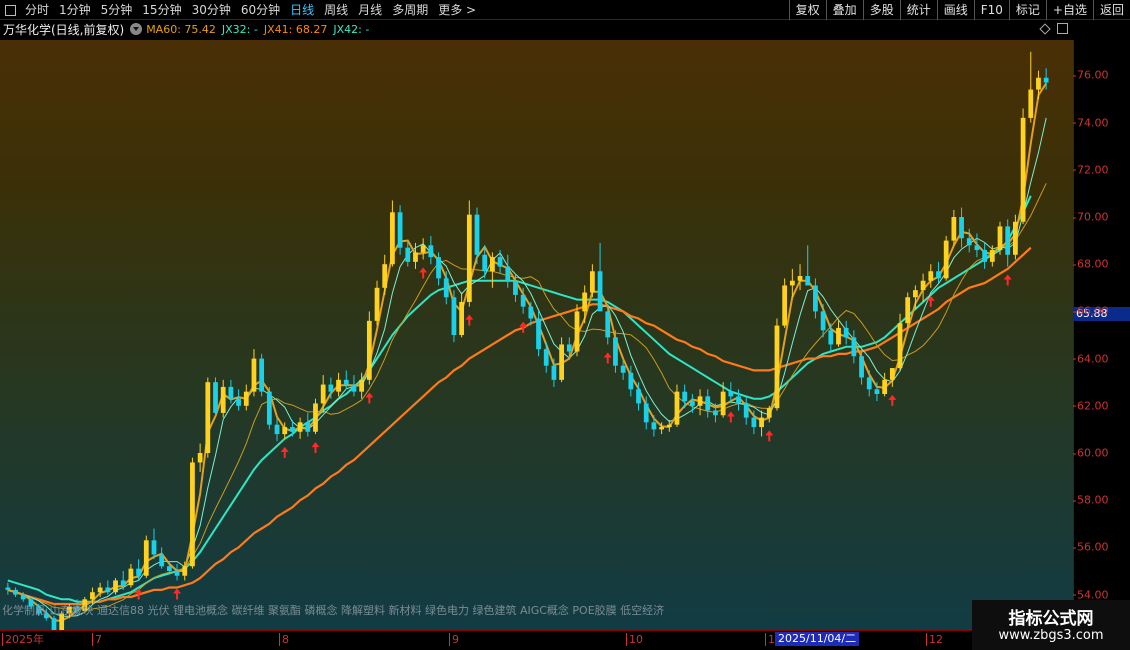  Describe the element at coordinates (1027, 10) in the screenshot. I see `toolbar-button-6: 标记` at that location.